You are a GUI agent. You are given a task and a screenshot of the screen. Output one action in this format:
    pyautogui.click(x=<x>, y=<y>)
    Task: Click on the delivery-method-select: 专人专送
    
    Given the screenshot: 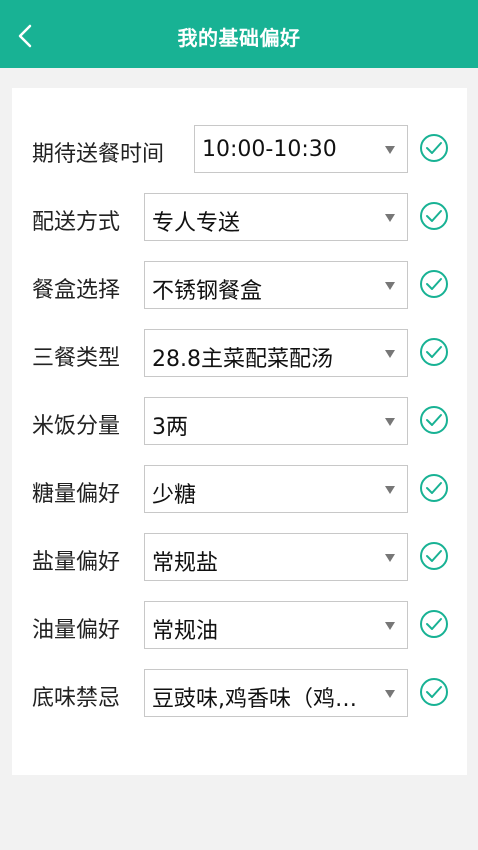 What is the action you would take?
    pyautogui.click(x=276, y=217)
    